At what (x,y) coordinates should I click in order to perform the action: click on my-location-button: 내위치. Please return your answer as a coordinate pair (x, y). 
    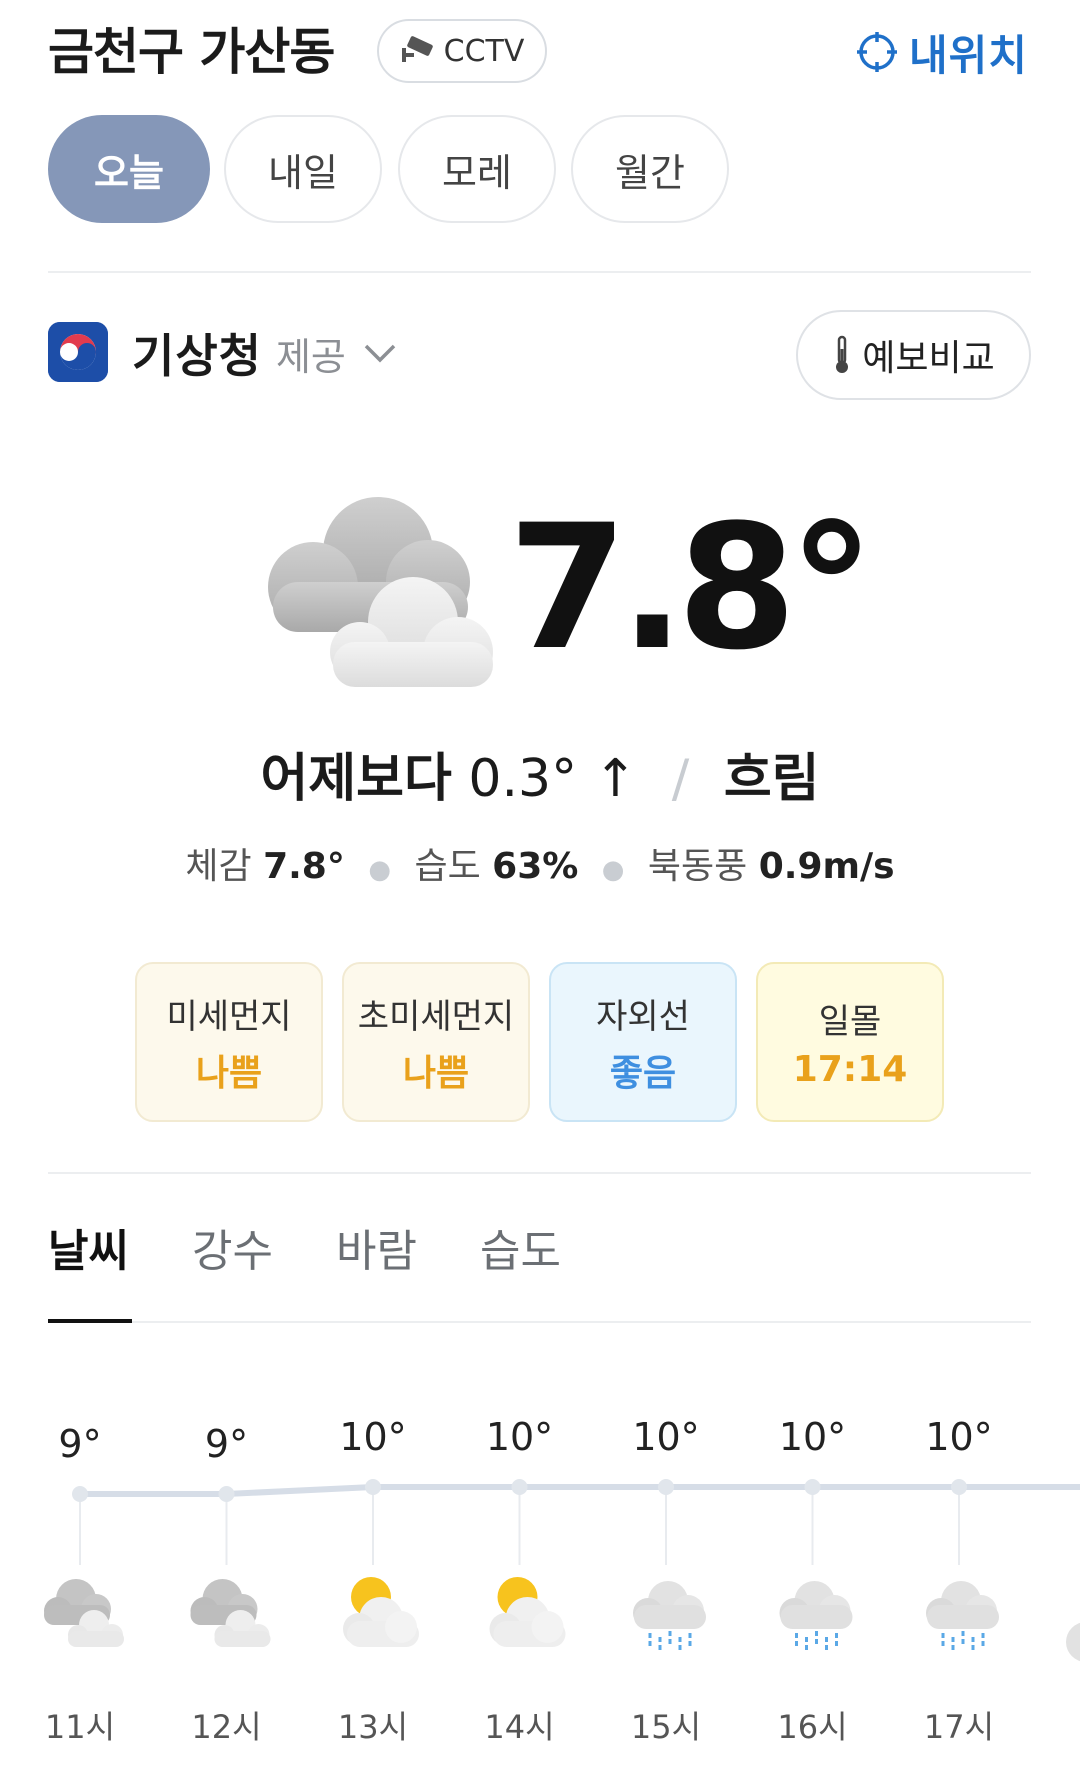
    Looking at the image, I should click on (941, 52).